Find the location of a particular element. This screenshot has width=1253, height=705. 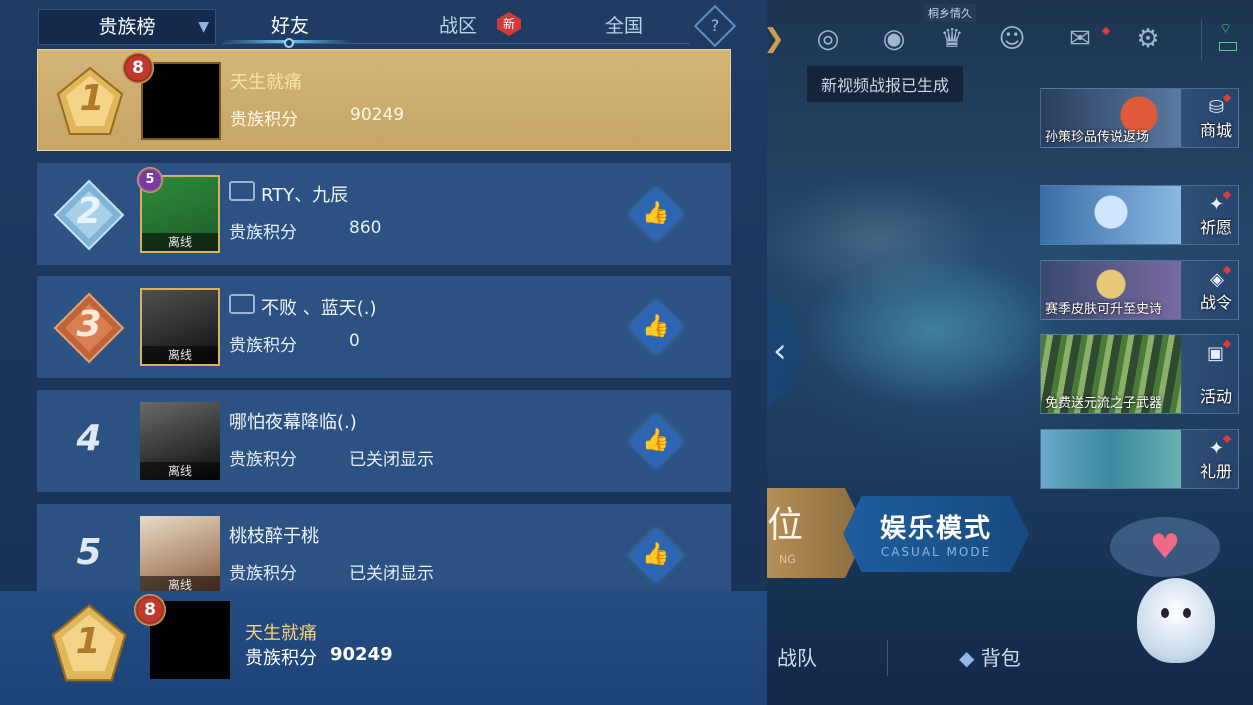

promo-text: 赛季皮肤可升至史诗 is located at coordinates (1104, 309).